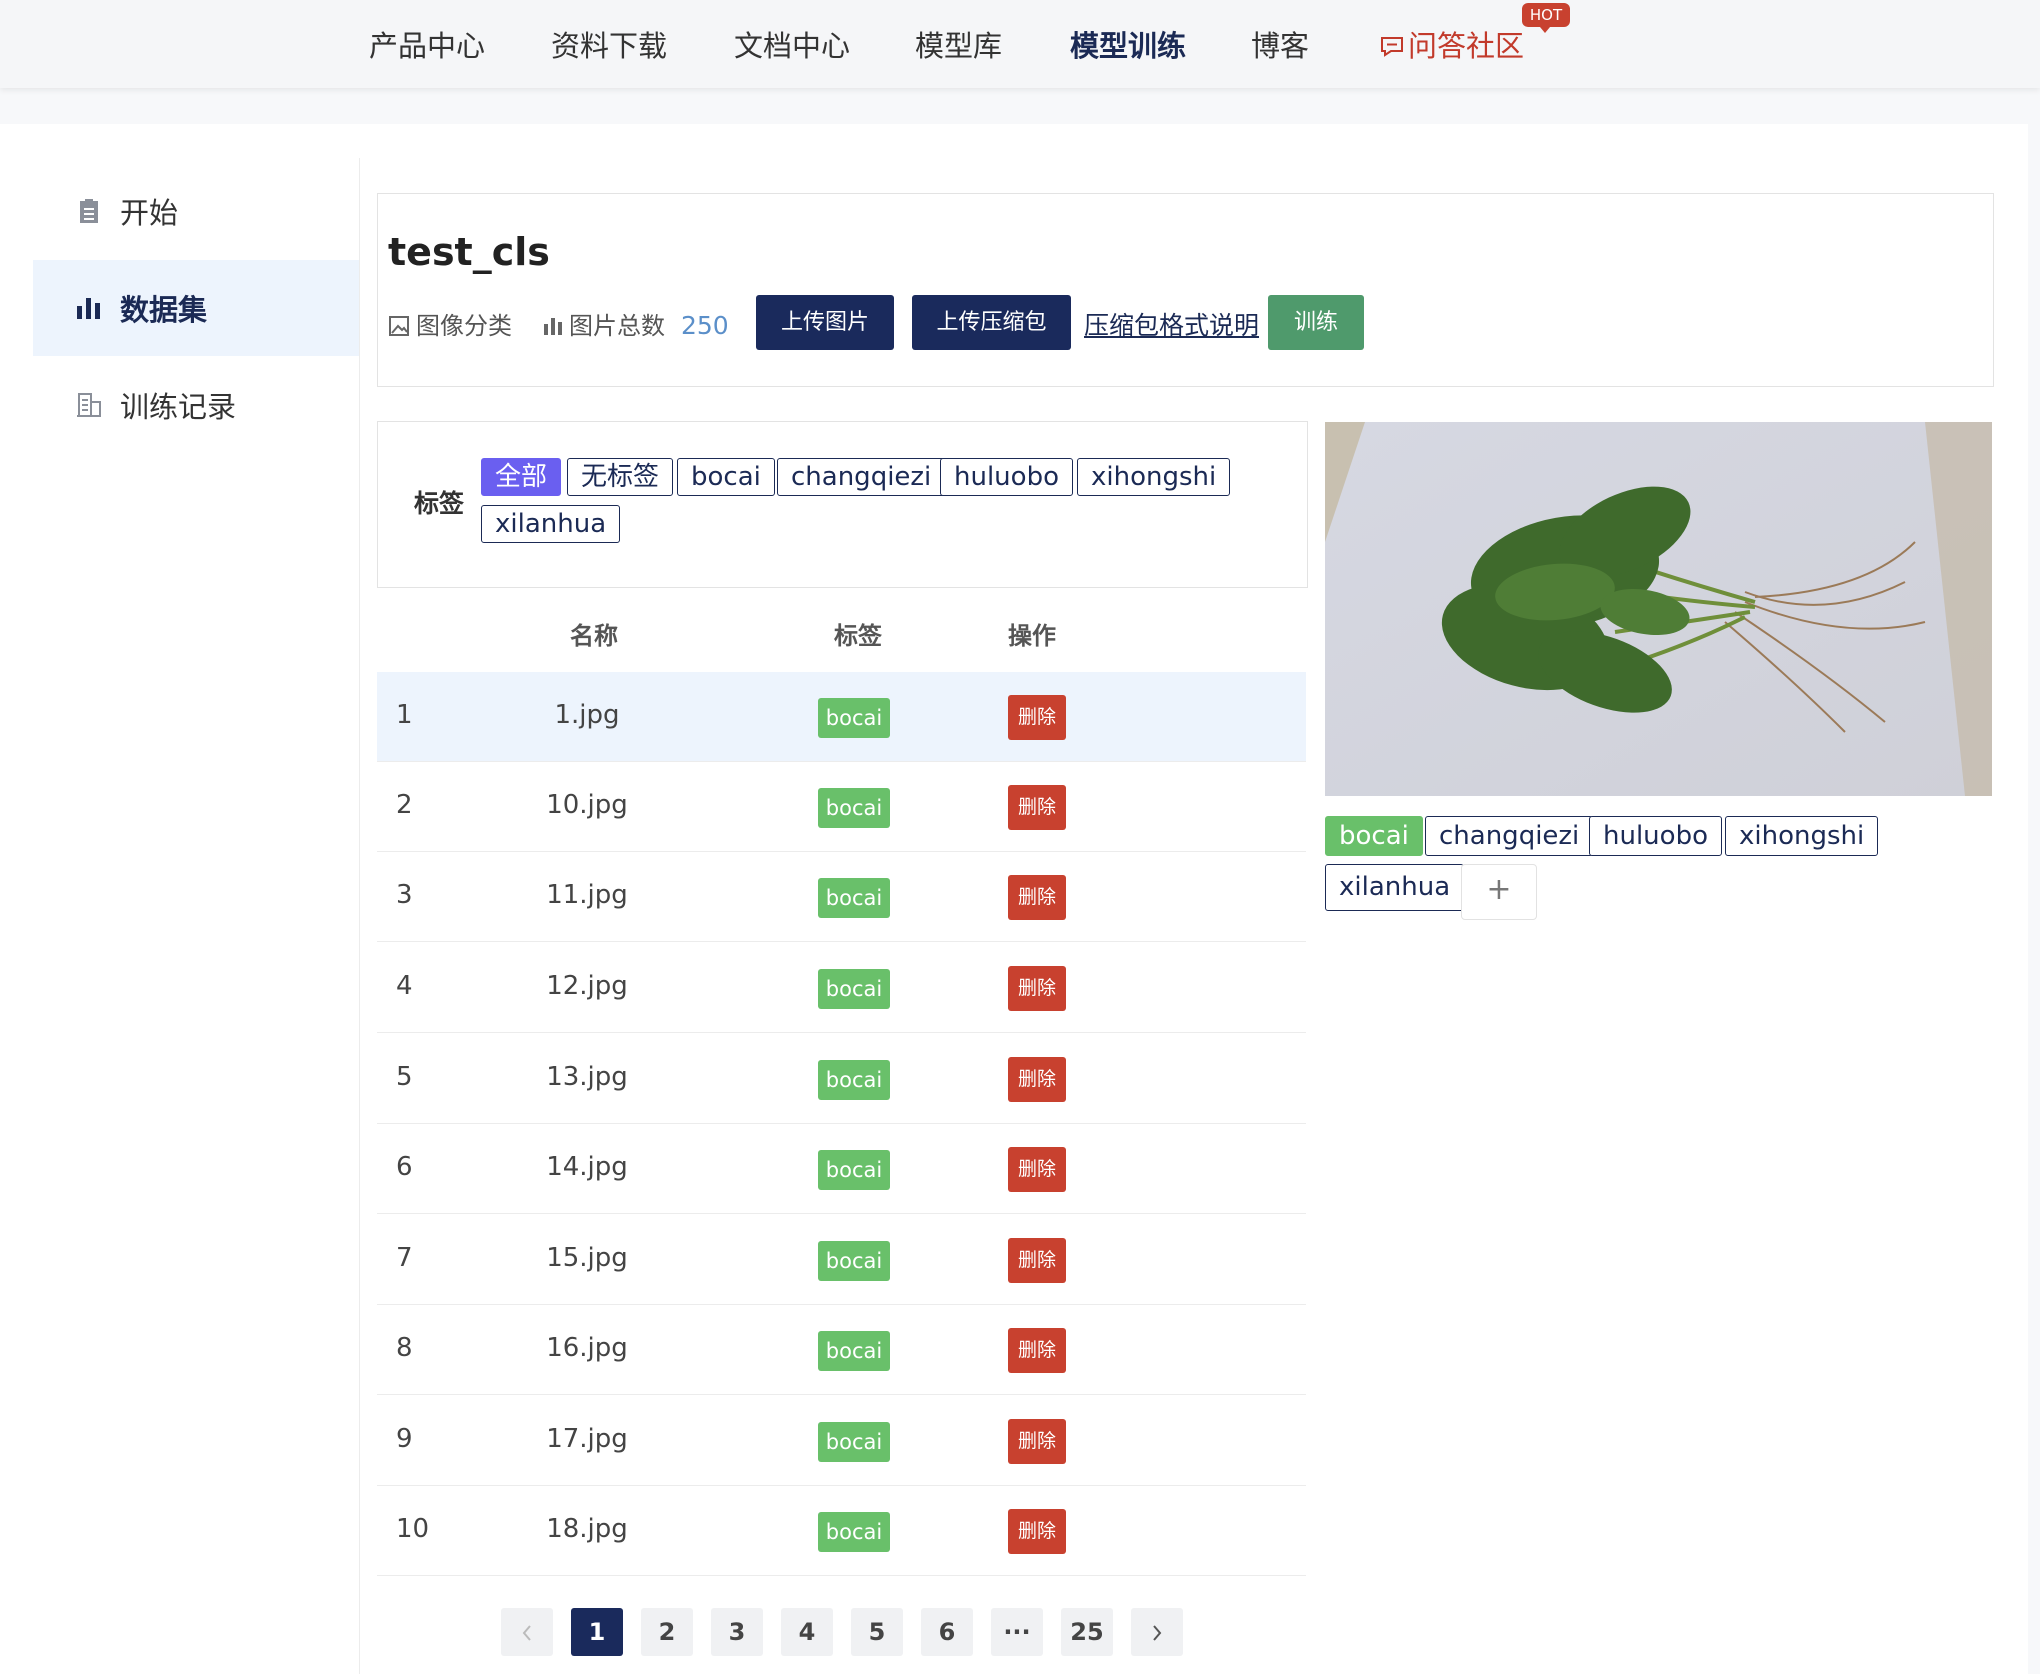  Describe the element at coordinates (1280, 46) in the screenshot. I see `nav-item-blog: 博客` at that location.